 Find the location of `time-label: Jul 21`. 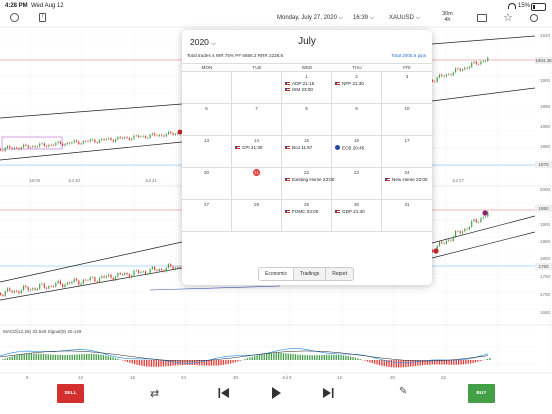

time-label: Jul 21 is located at coordinates (151, 180).